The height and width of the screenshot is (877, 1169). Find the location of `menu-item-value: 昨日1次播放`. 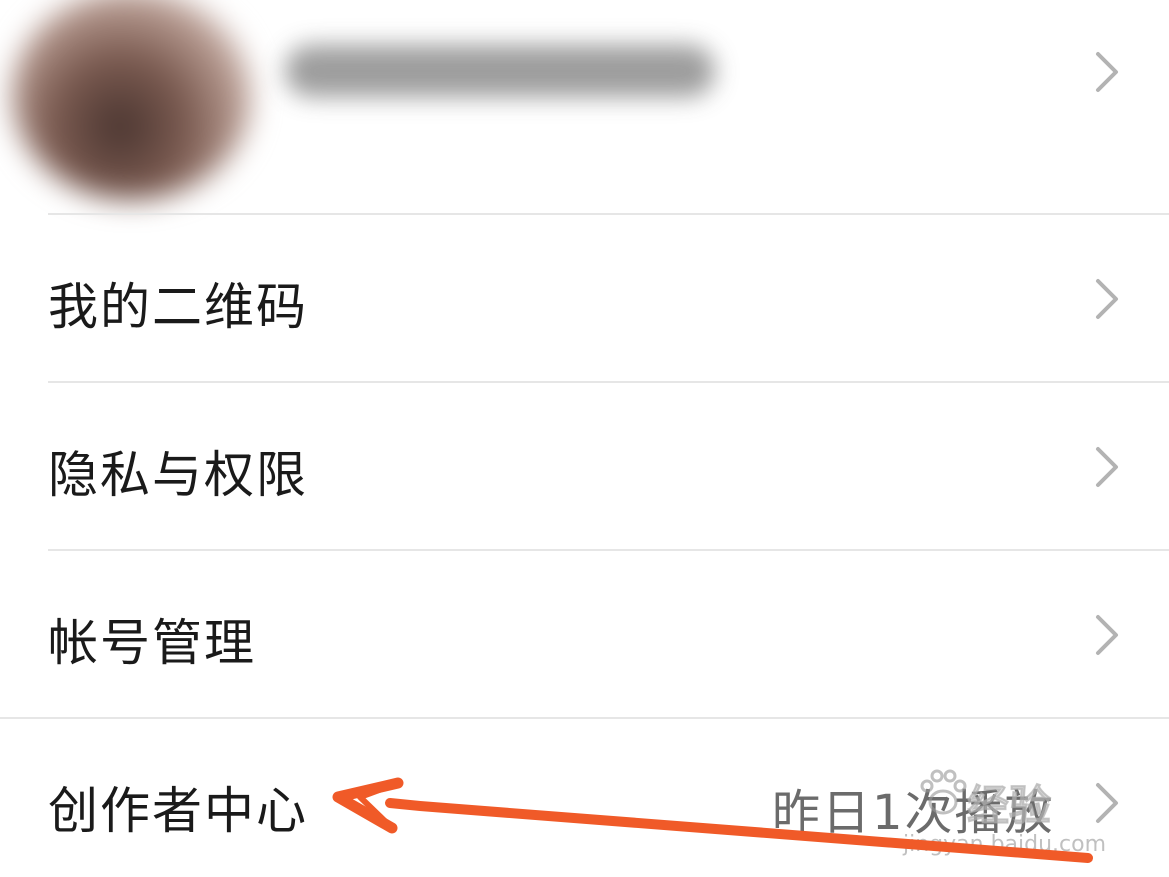

menu-item-value: 昨日1次播放 is located at coordinates (913, 813).